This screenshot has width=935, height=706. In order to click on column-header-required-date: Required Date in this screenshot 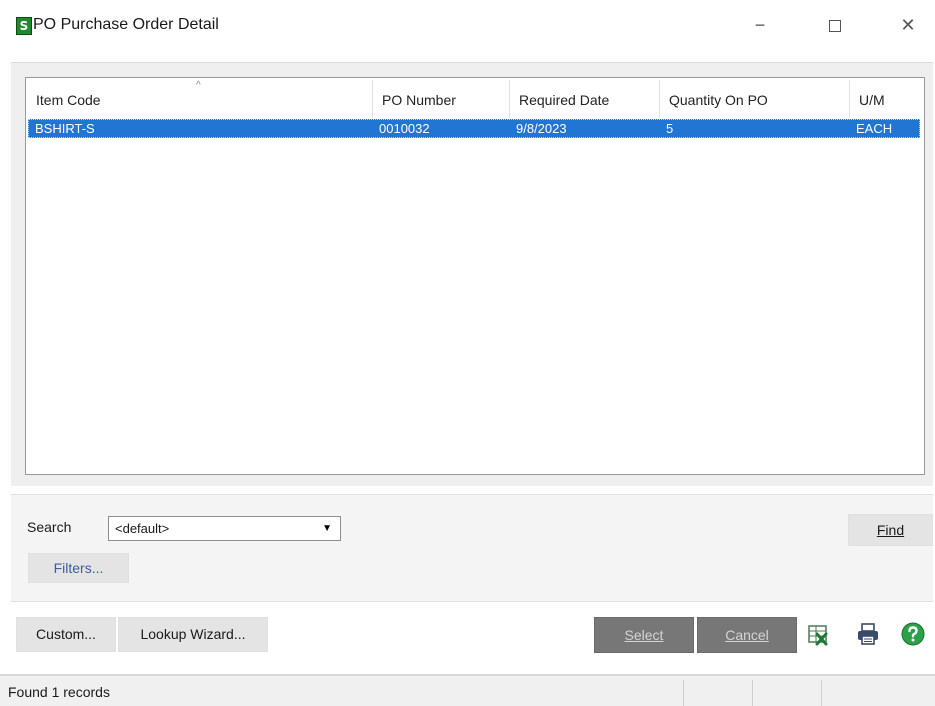, I will do `click(584, 98)`.